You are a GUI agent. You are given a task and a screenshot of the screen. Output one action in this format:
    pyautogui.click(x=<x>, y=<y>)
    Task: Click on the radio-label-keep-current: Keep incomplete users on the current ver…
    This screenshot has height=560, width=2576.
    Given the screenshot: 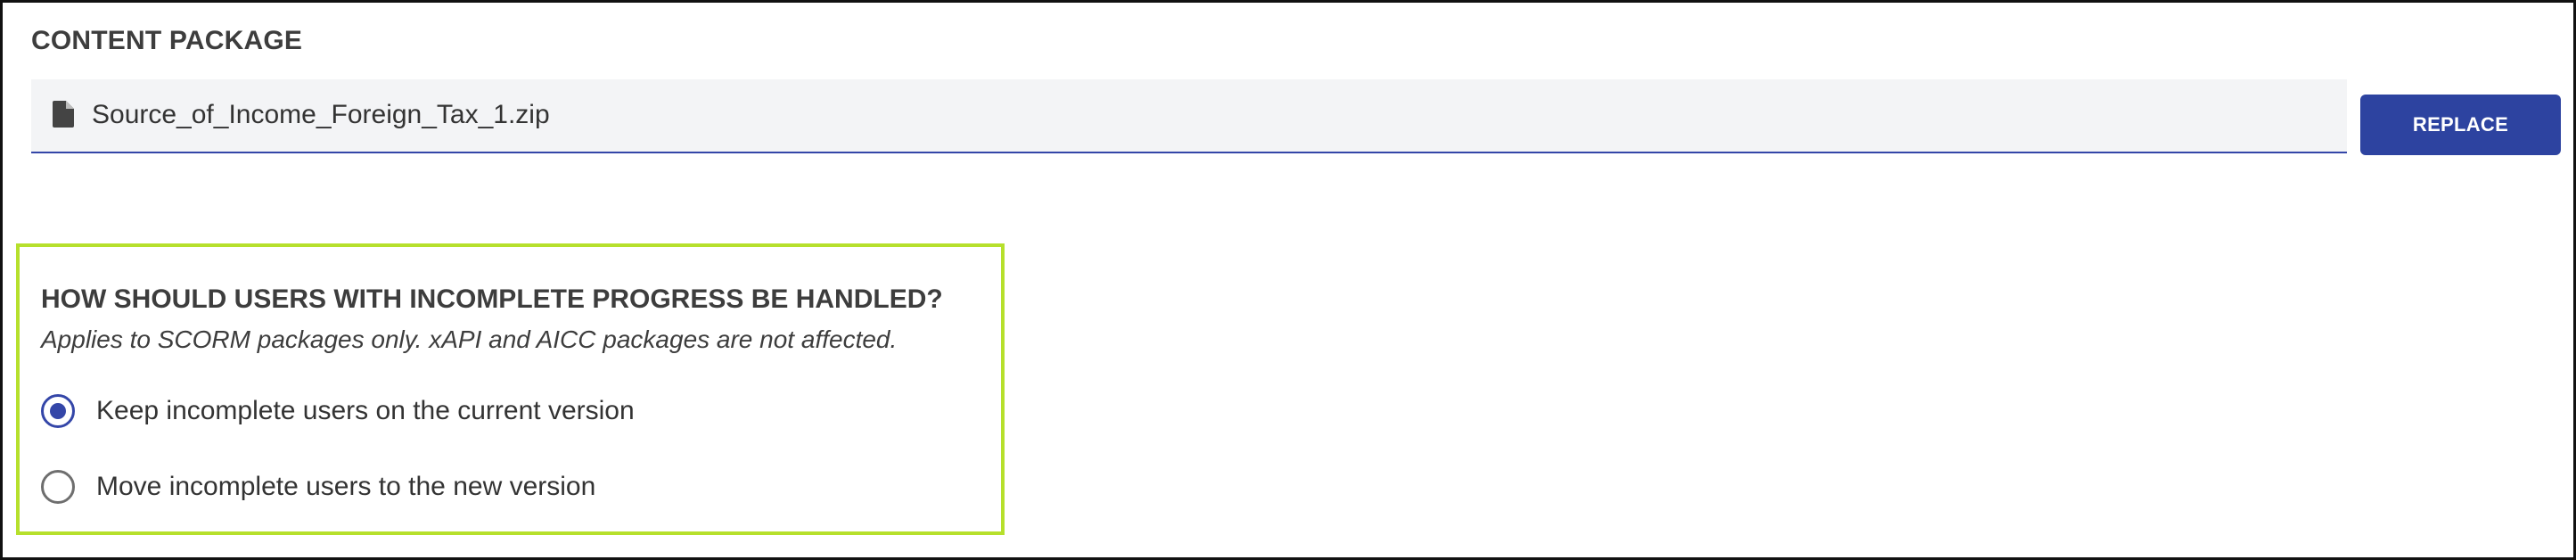 What is the action you would take?
    pyautogui.click(x=366, y=410)
    